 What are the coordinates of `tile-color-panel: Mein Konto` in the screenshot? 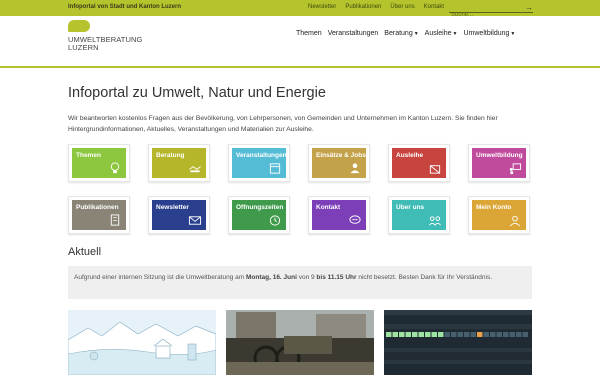 It's located at (499, 215).